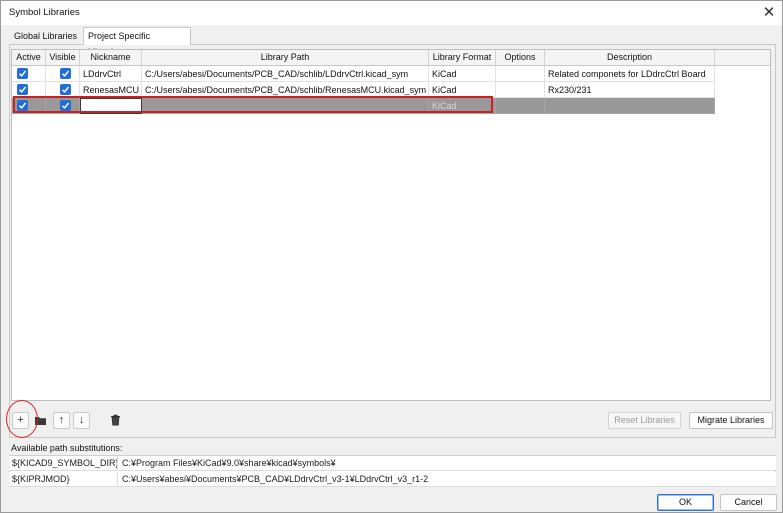 Image resolution: width=783 pixels, height=513 pixels. What do you see at coordinates (462, 58) in the screenshot?
I see `column-header-library-format: Library Format` at bounding box center [462, 58].